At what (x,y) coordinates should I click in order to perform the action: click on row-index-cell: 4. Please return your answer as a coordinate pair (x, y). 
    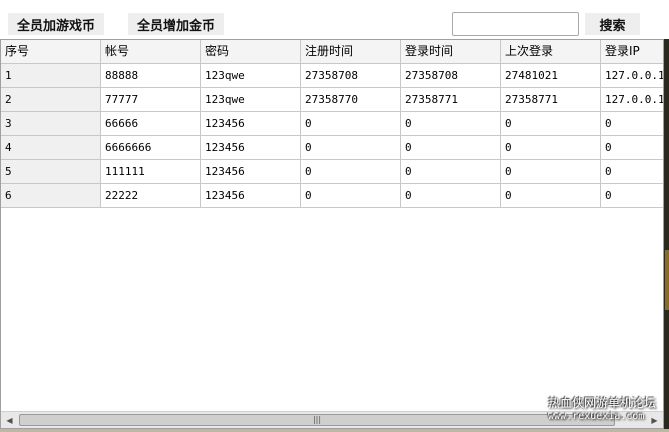
    Looking at the image, I should click on (51, 148).